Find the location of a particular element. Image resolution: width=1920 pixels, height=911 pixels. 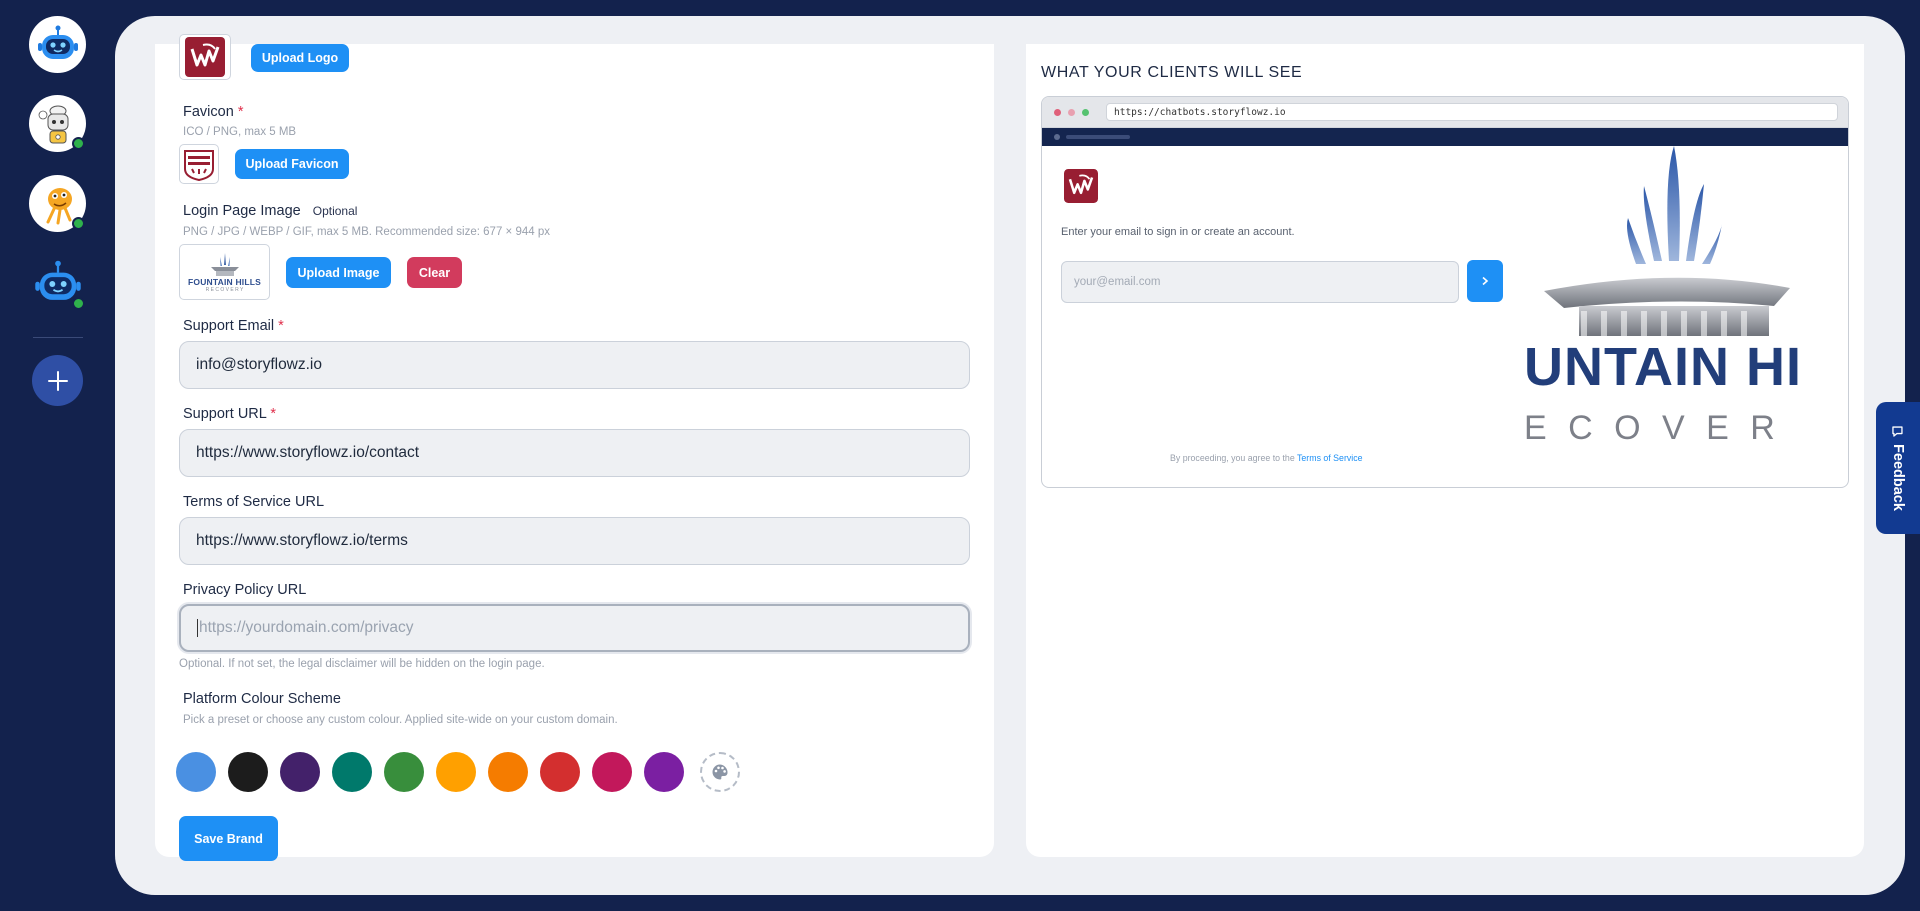

thumb-subtext: R E C O V E R Y is located at coordinates (224, 290).